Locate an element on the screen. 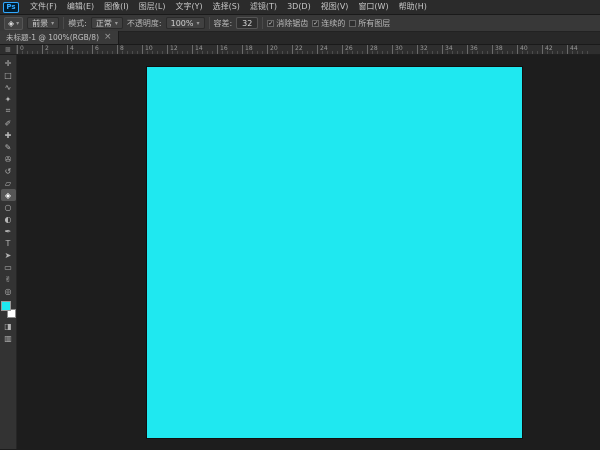  quick-mask-button: ◨ is located at coordinates (8, 326).